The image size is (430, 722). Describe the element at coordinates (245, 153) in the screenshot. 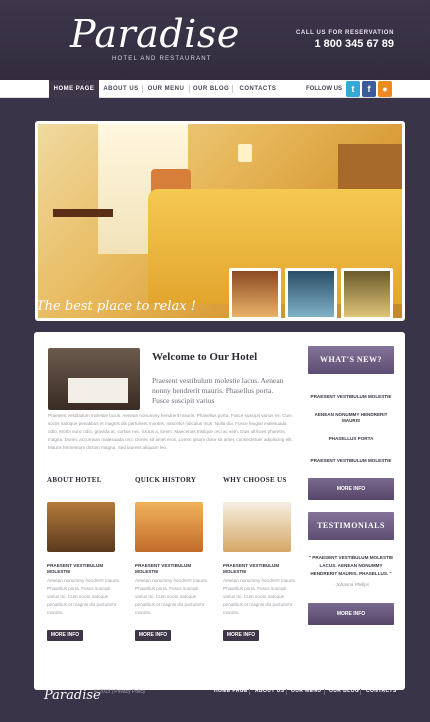

I see `slide-lamp` at that location.